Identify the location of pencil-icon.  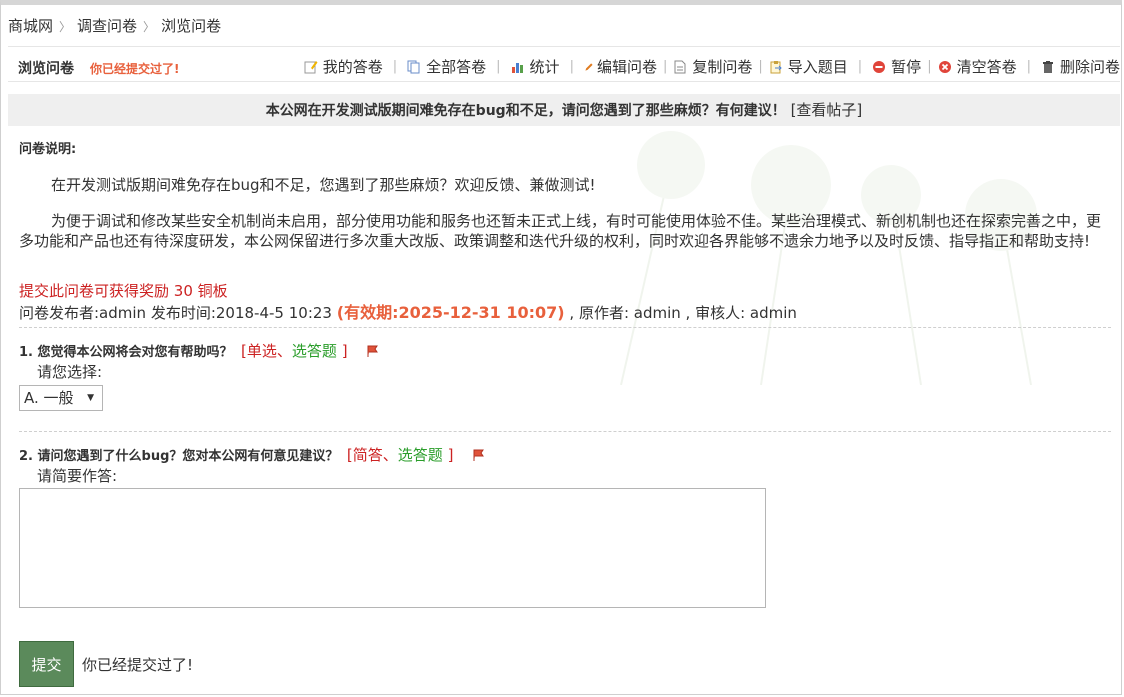
(589, 66).